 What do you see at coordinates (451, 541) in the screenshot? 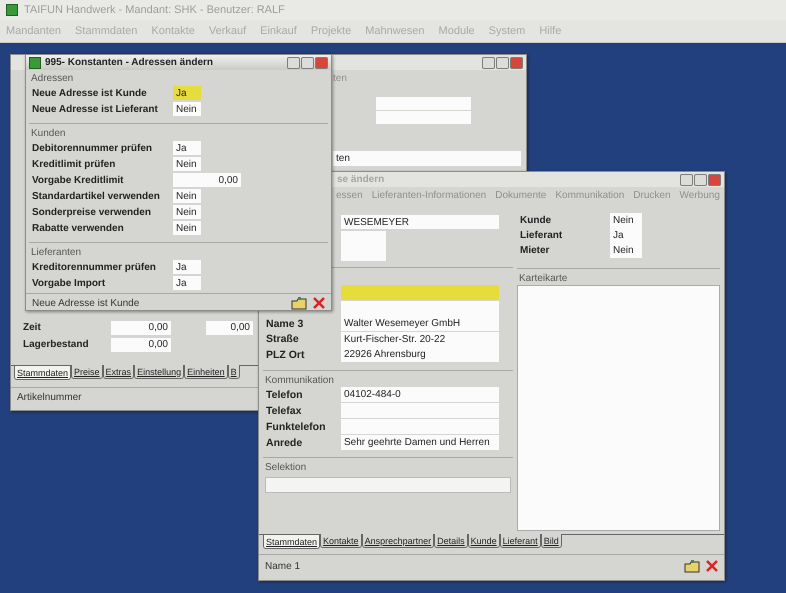
I see `tab: Details` at bounding box center [451, 541].